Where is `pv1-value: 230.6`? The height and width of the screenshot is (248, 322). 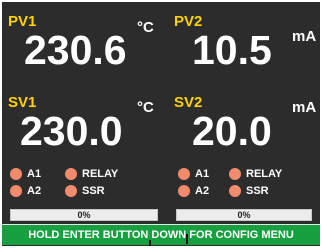
pv1-value: 230.6 is located at coordinates (75, 50).